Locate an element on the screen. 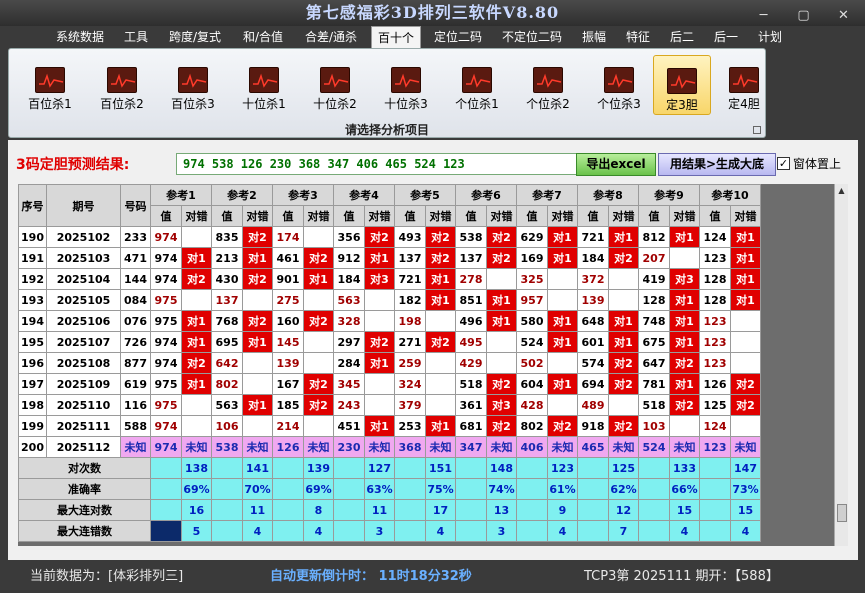 The width and height of the screenshot is (865, 593). menu-item-span: 跨度/复式 is located at coordinates (195, 37).